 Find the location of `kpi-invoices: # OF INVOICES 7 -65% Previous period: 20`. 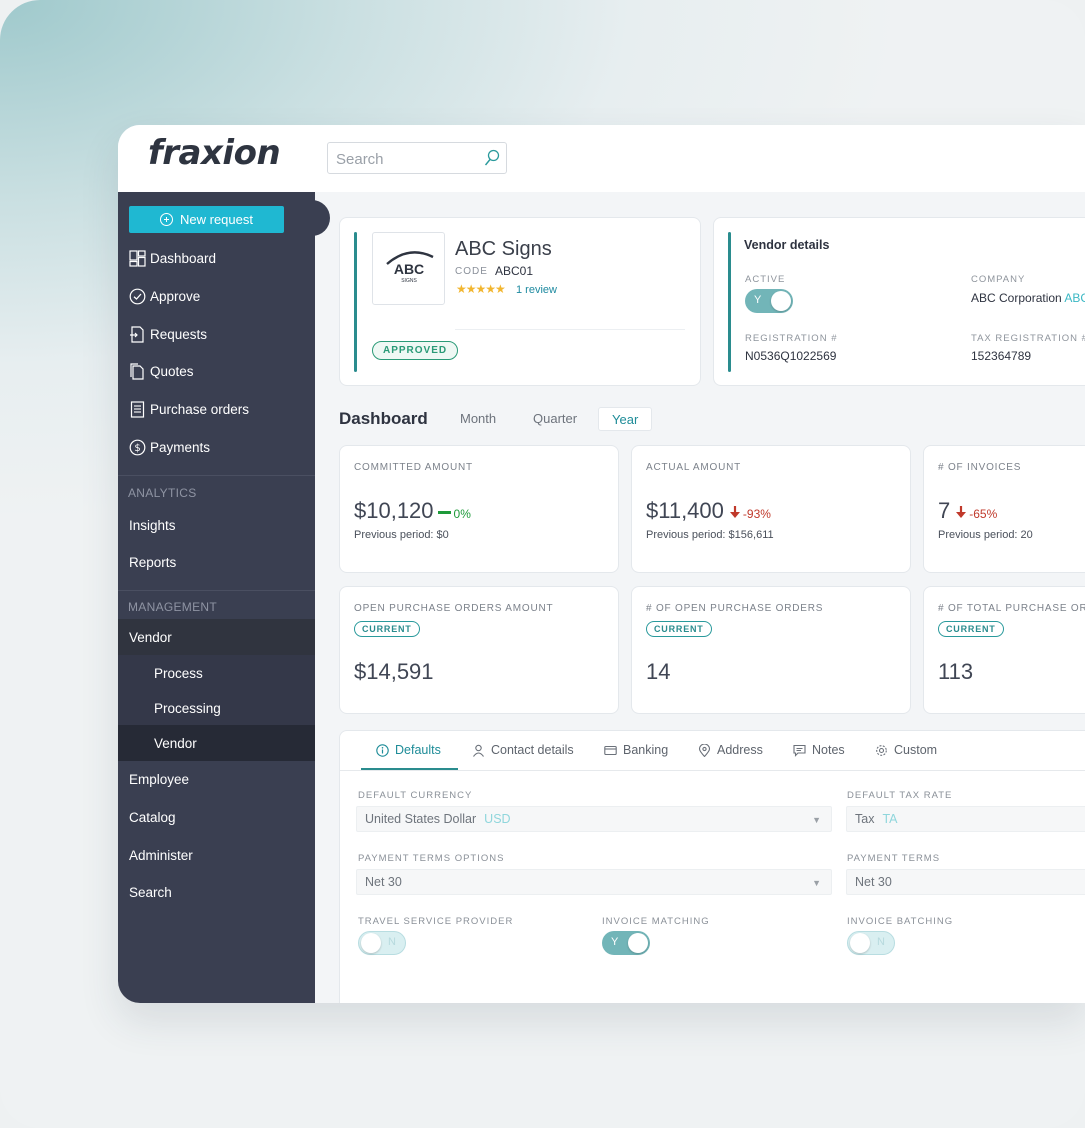

kpi-invoices: # OF INVOICES 7 -65% Previous period: 20 is located at coordinates (1004, 509).